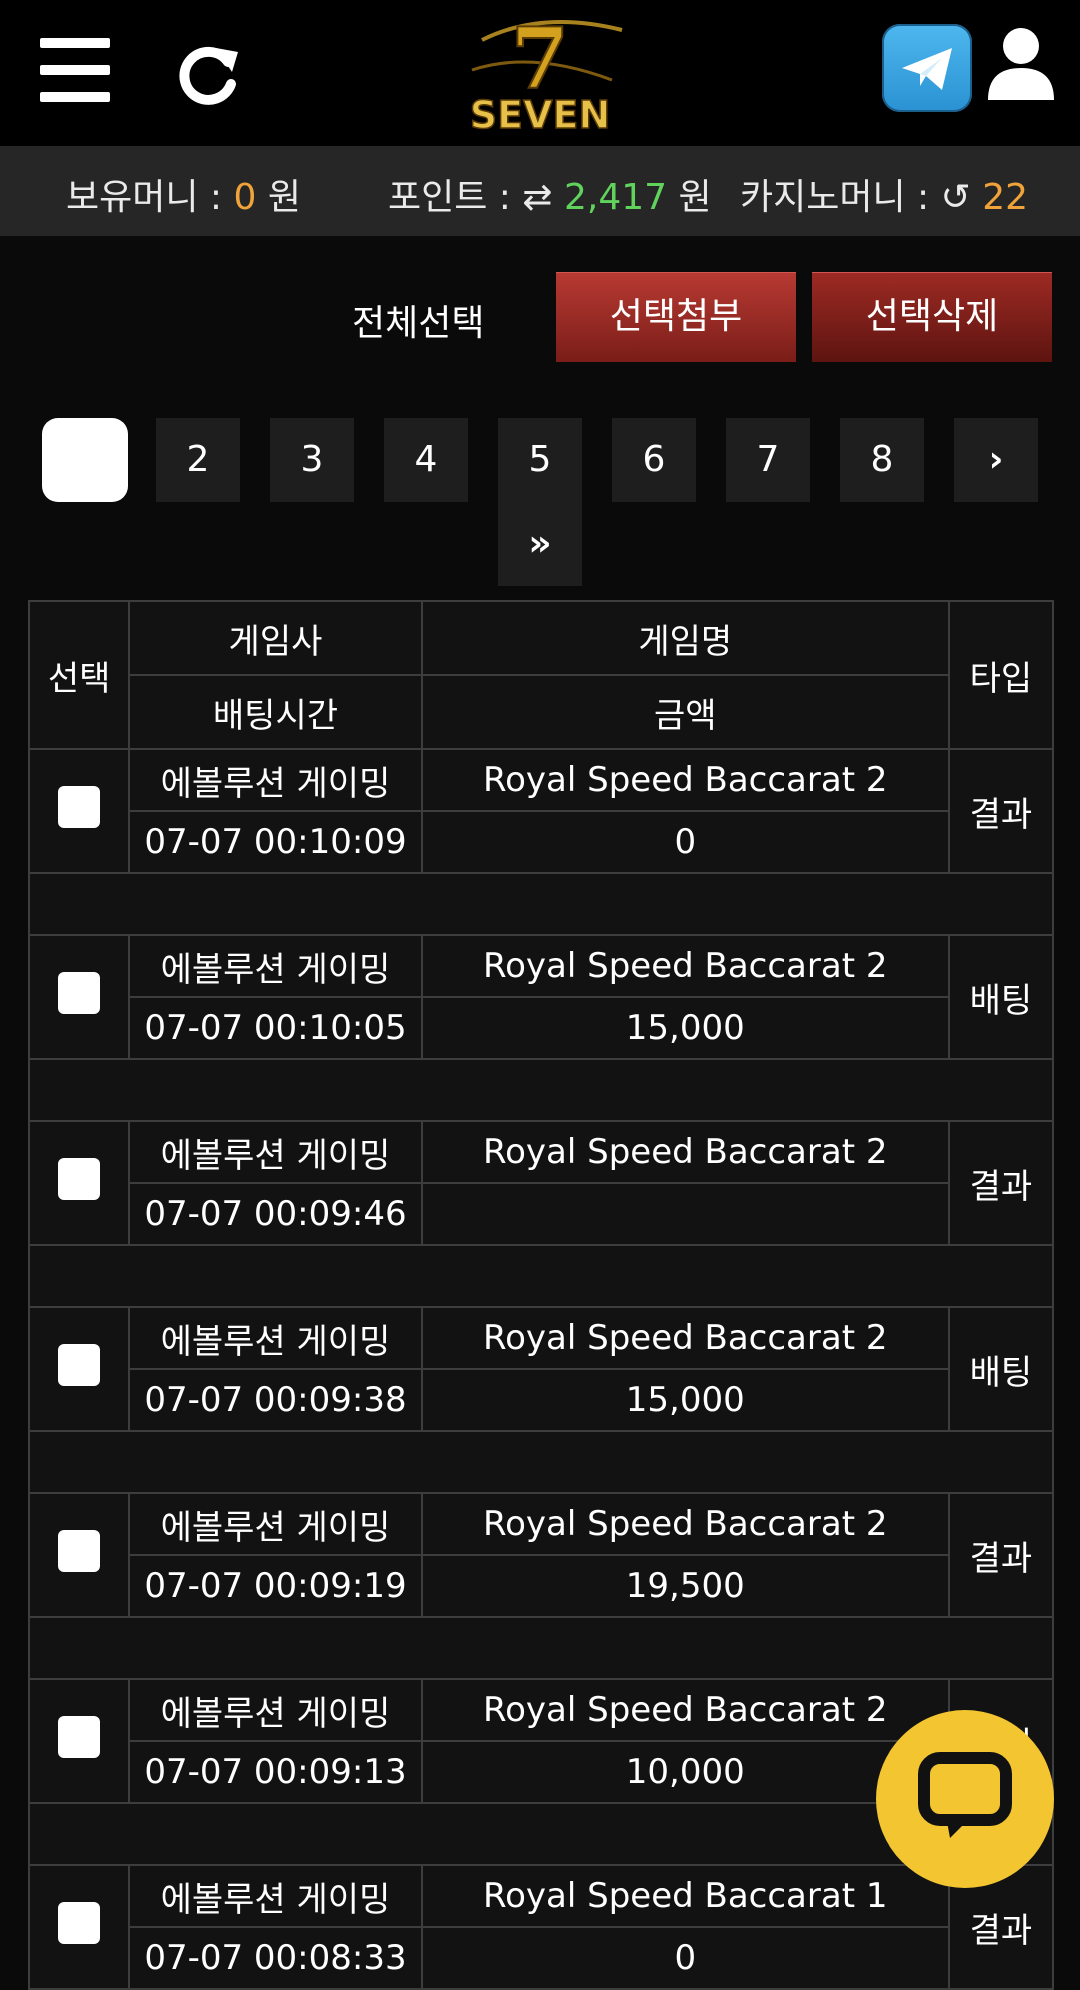 Image resolution: width=1080 pixels, height=1990 pixels. I want to click on row-time: 07-07 00:09:13, so click(275, 1772).